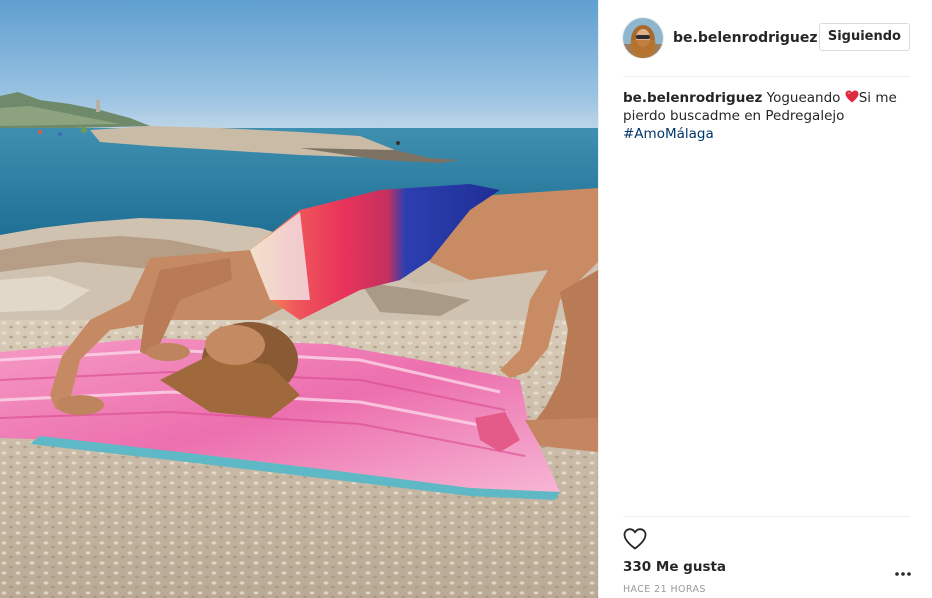 The image size is (932, 598). What do you see at coordinates (864, 37) in the screenshot?
I see `following-button: Siguiendo` at bounding box center [864, 37].